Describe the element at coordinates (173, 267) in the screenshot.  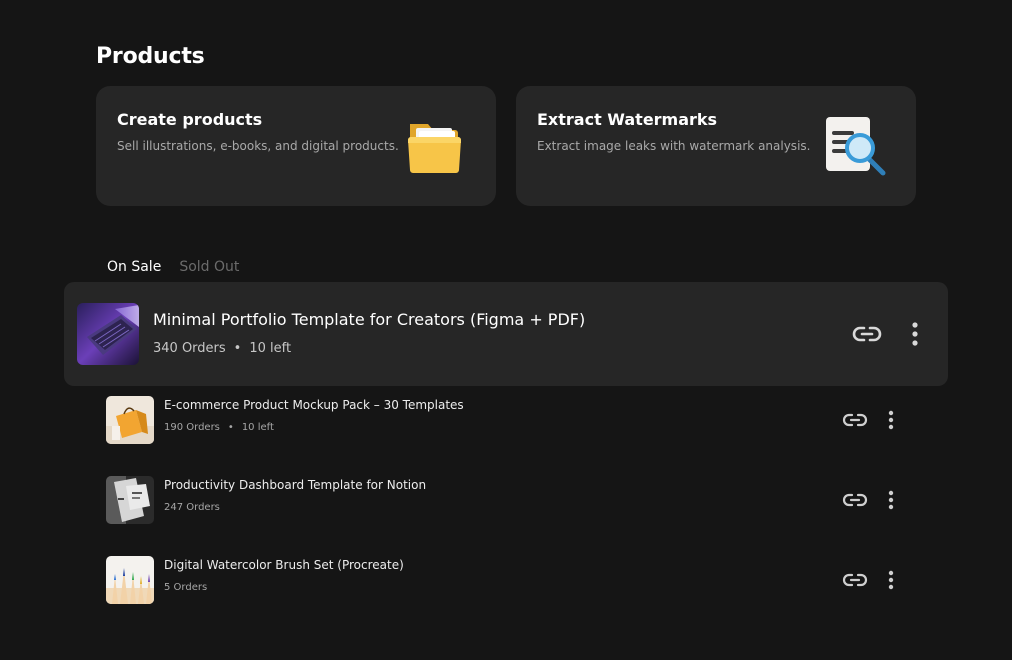
I see `product-tabs: On Sale Sold Out` at that location.